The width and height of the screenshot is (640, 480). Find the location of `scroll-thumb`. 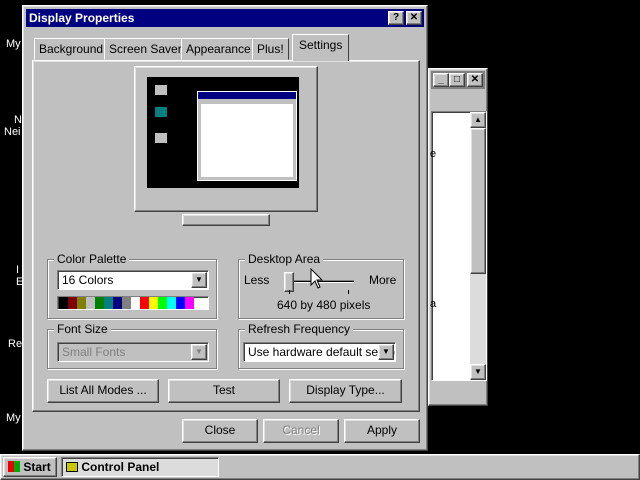

scroll-thumb is located at coordinates (478, 201).